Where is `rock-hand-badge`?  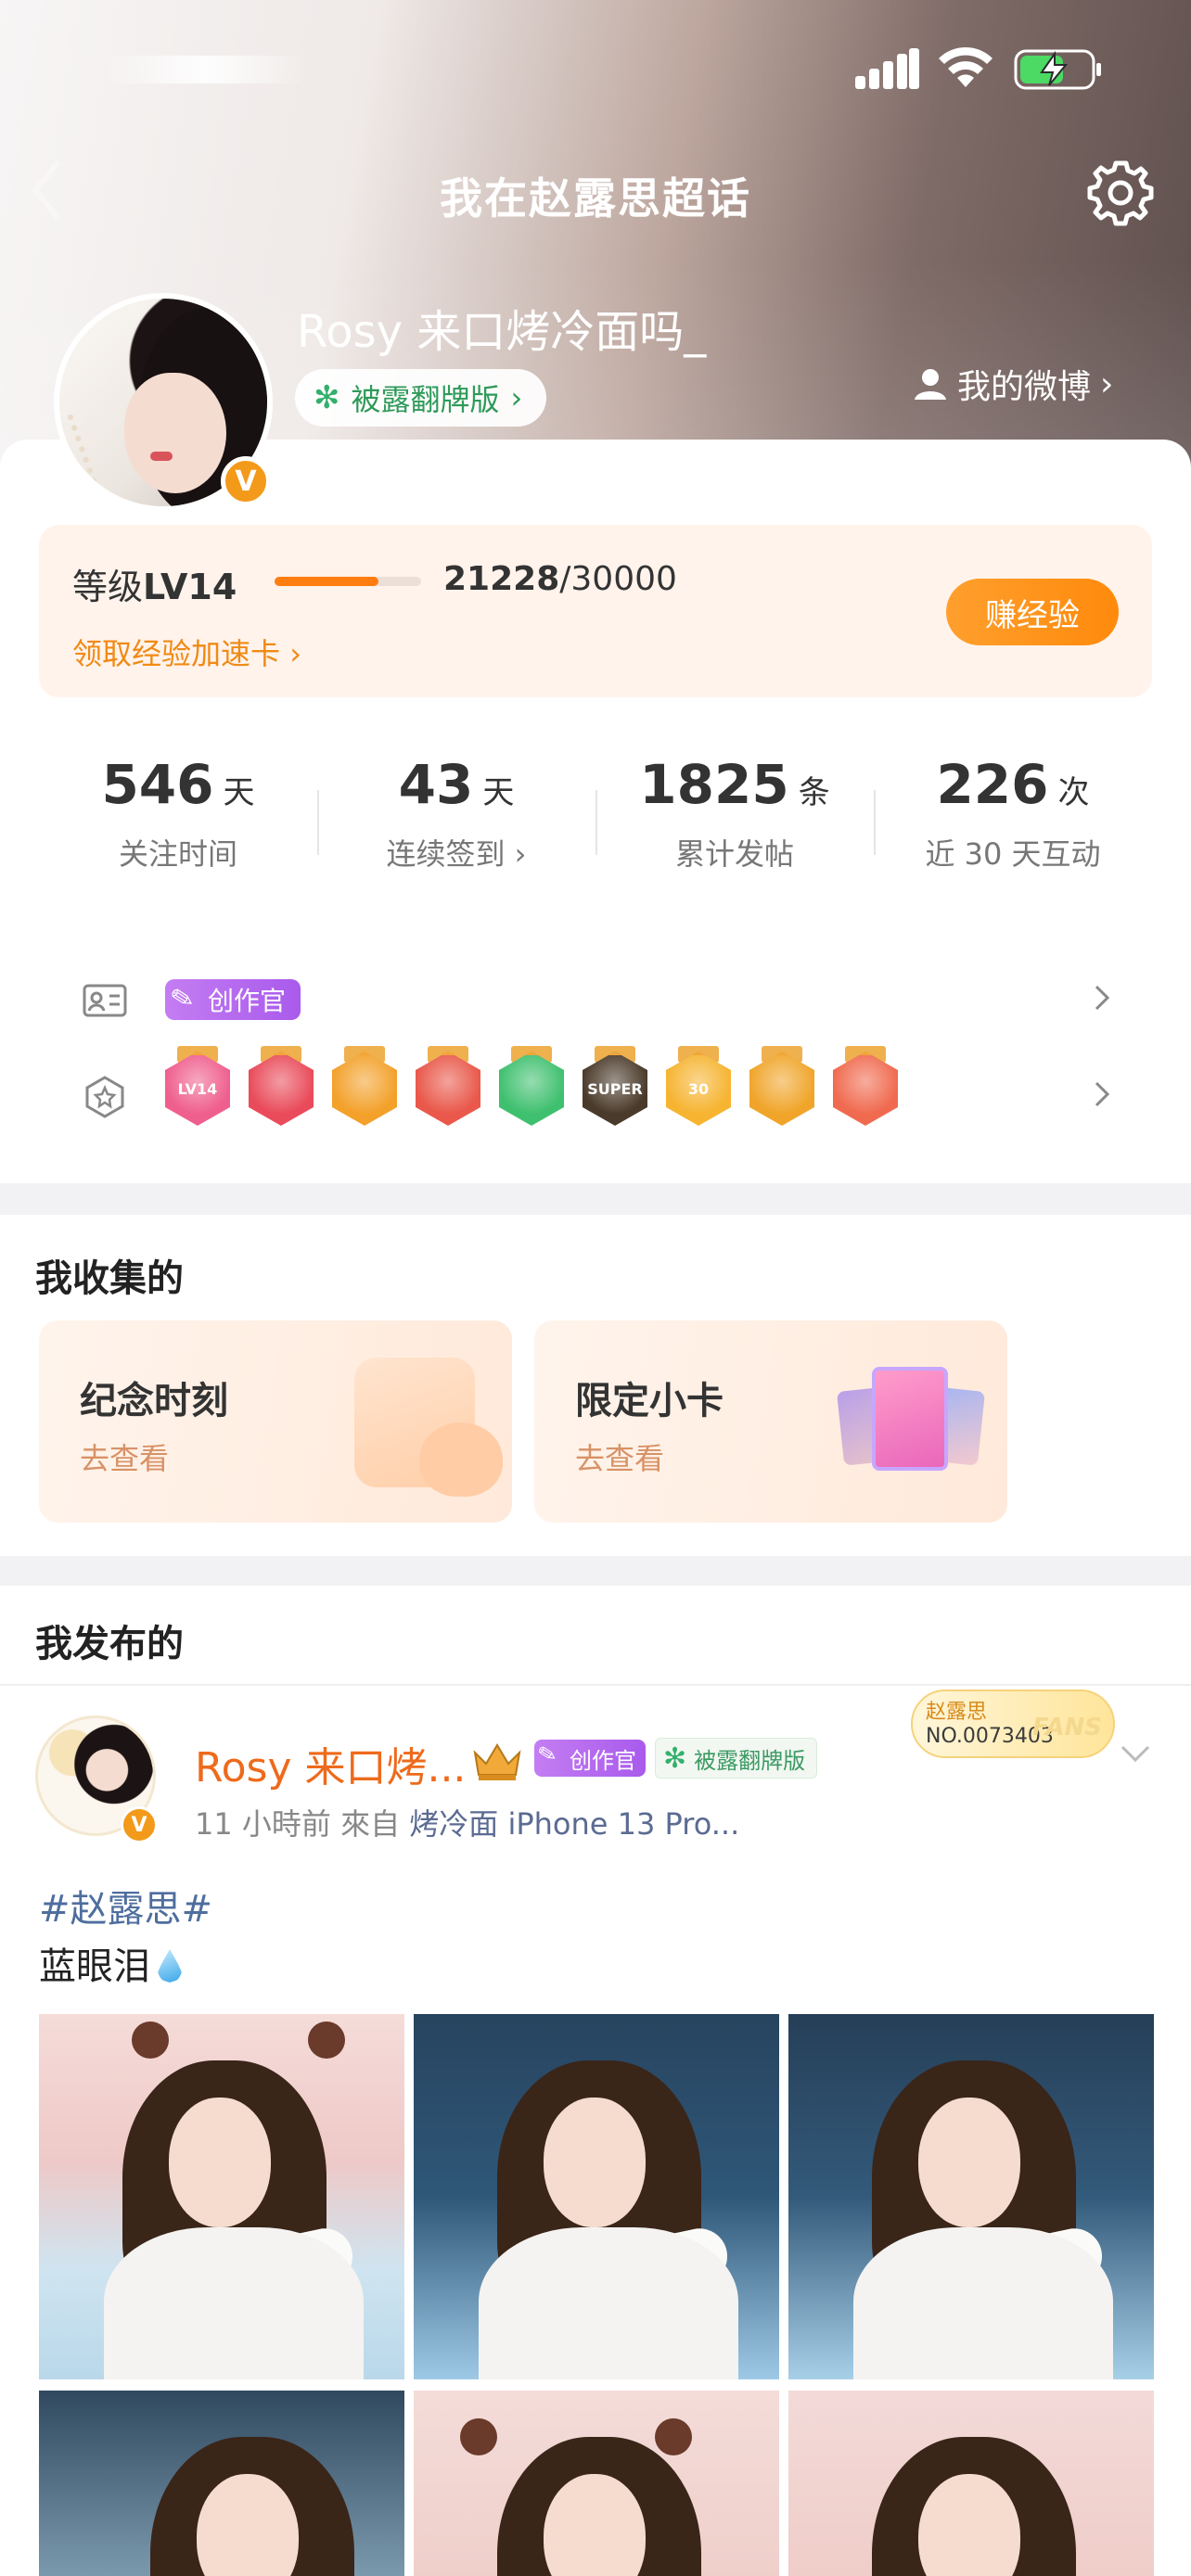
rock-hand-badge is located at coordinates (866, 1089).